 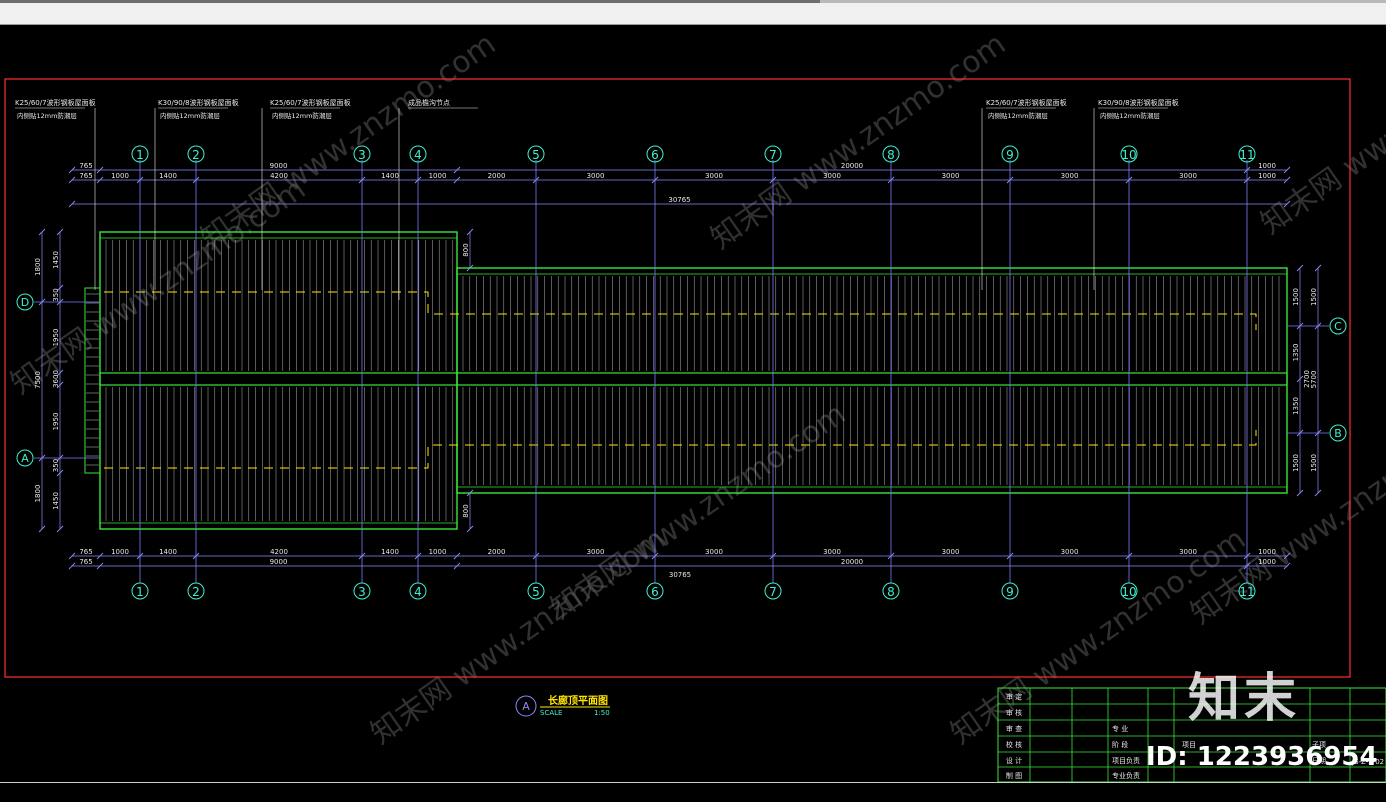 I want to click on scrollbar-thumb, so click(x=410, y=1).